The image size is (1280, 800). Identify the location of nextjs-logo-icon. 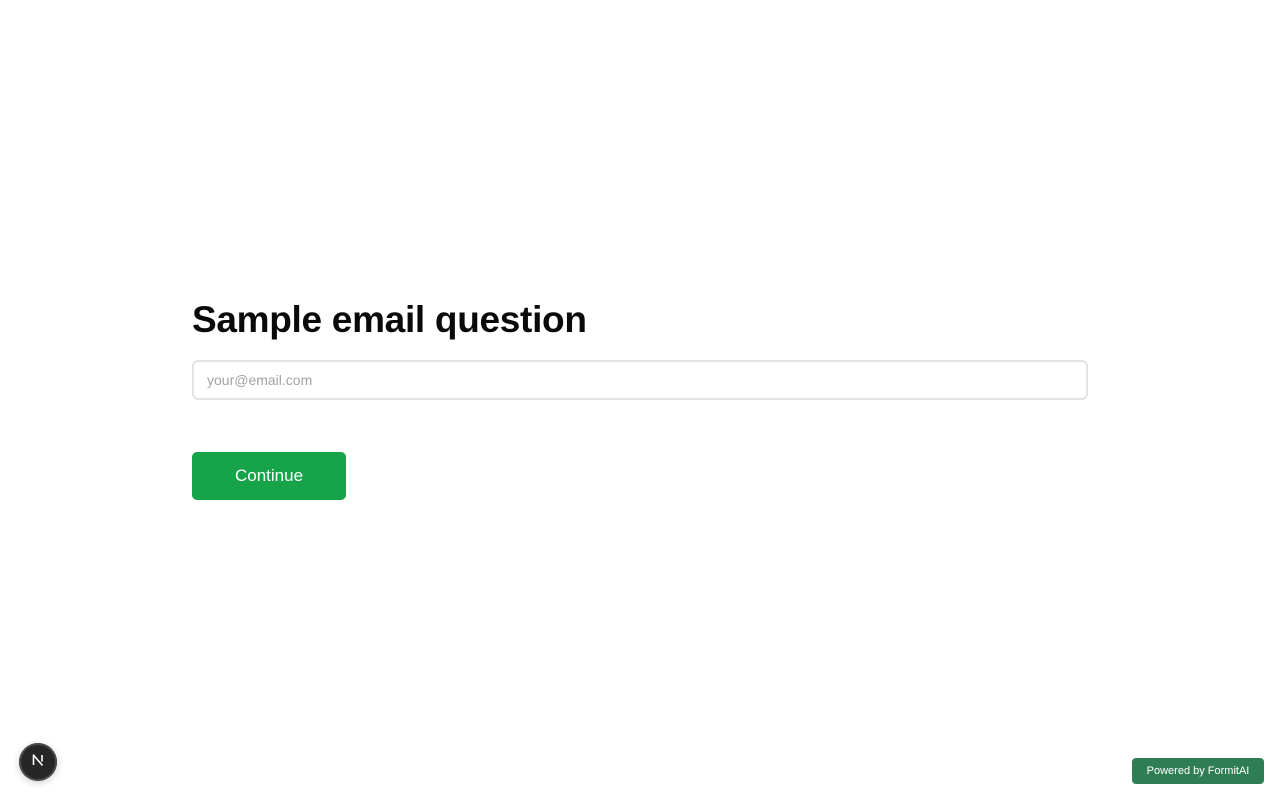
(38, 762).